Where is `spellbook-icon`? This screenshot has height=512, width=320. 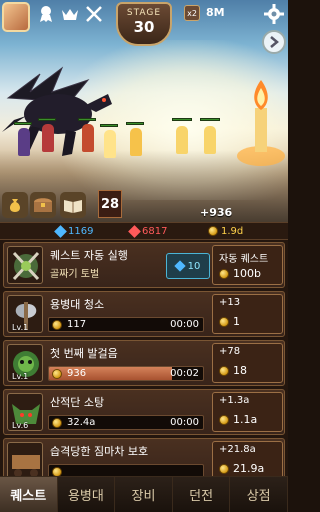 spellbook-icon is located at coordinates (73, 205).